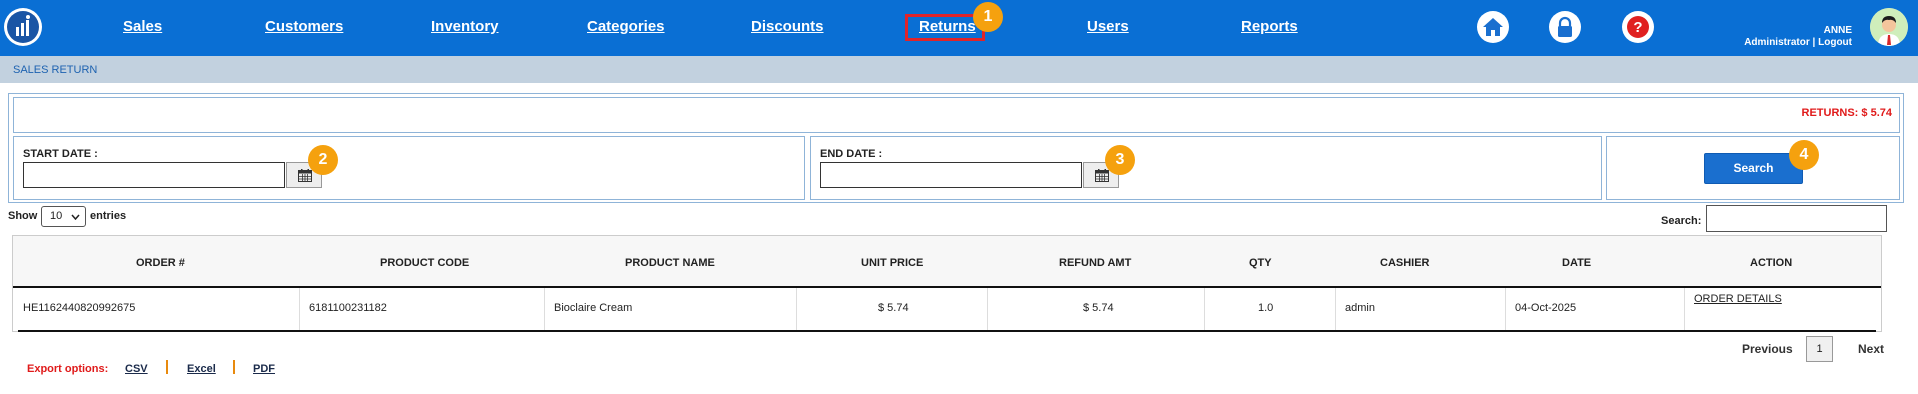 This screenshot has width=1918, height=394. Describe the element at coordinates (593, 308) in the screenshot. I see `cell-product-name: Bioclaire Cream` at that location.